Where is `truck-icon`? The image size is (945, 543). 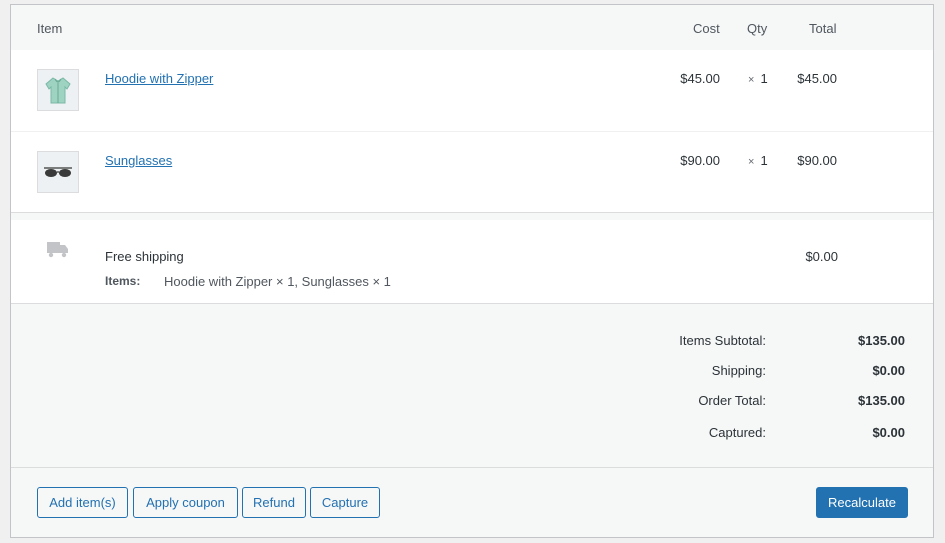
truck-icon is located at coordinates (57, 250).